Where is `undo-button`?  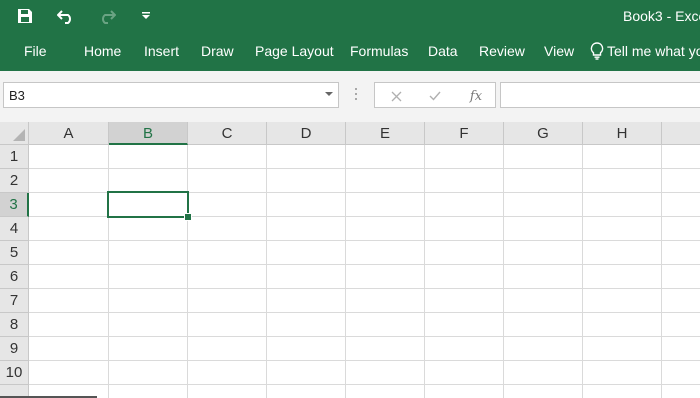
undo-button is located at coordinates (66, 16).